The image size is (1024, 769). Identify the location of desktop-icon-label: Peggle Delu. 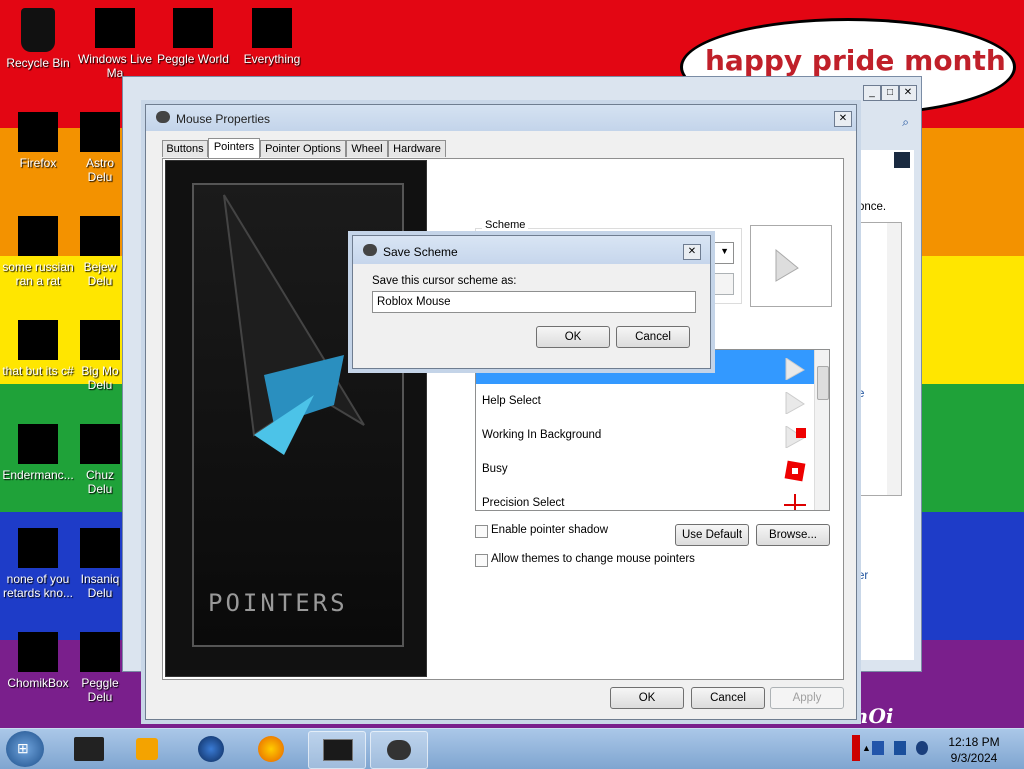
(100, 690).